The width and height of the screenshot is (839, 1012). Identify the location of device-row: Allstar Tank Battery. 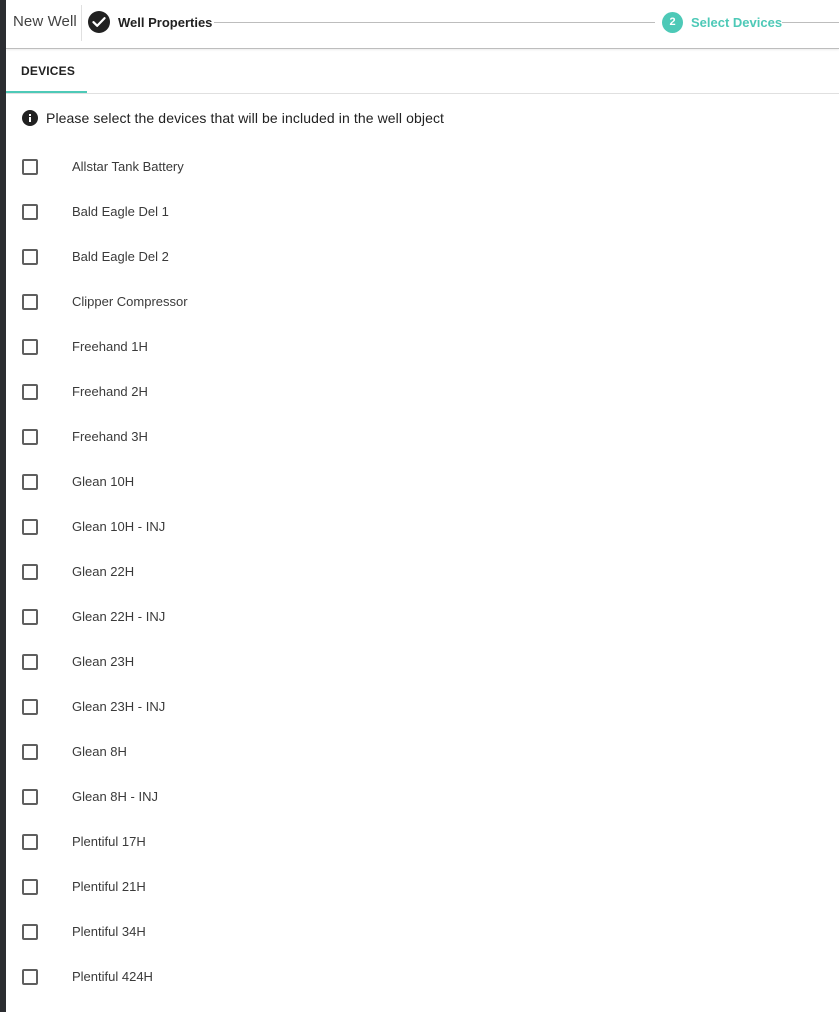
(422, 166).